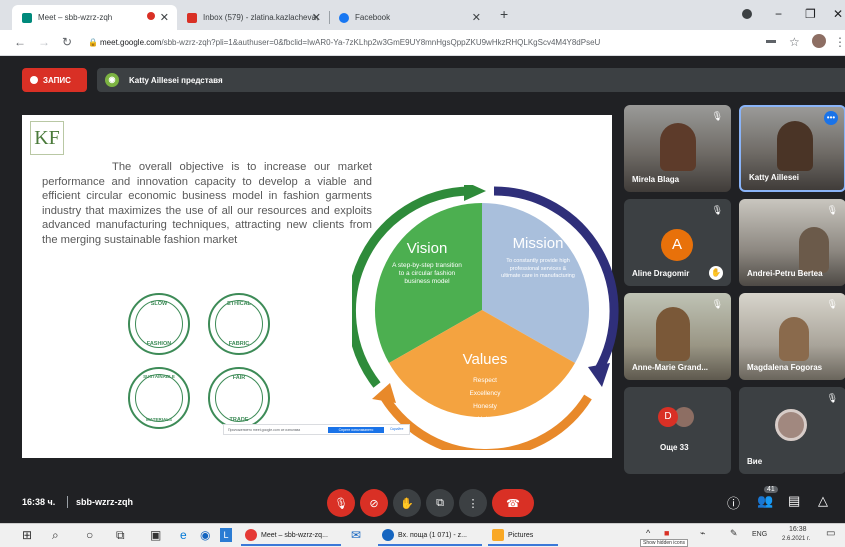 The image size is (845, 547). What do you see at coordinates (159, 398) in the screenshot?
I see `sustainable-materials-badge: SUSTAINABLE MATERIALS` at bounding box center [159, 398].